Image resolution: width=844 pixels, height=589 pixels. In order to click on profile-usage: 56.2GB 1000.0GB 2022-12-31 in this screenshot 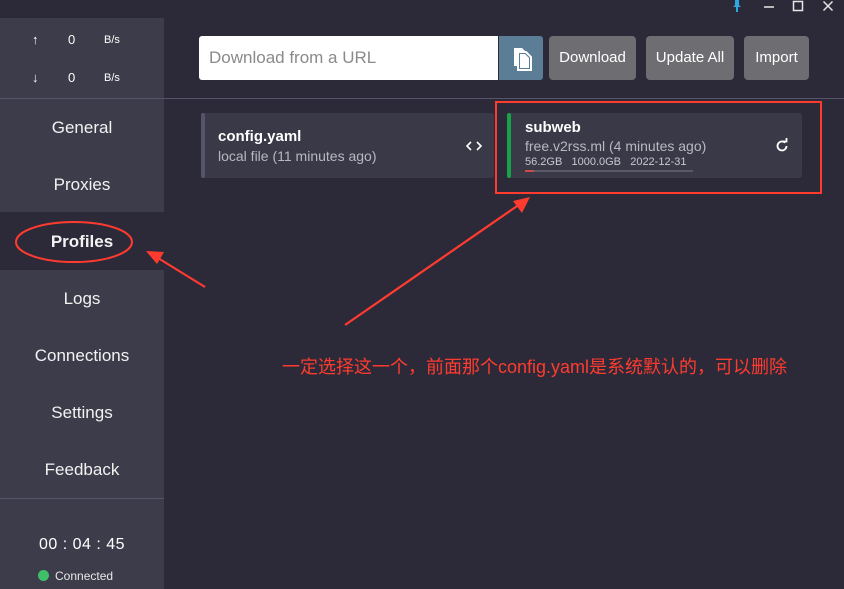, I will do `click(605, 162)`.